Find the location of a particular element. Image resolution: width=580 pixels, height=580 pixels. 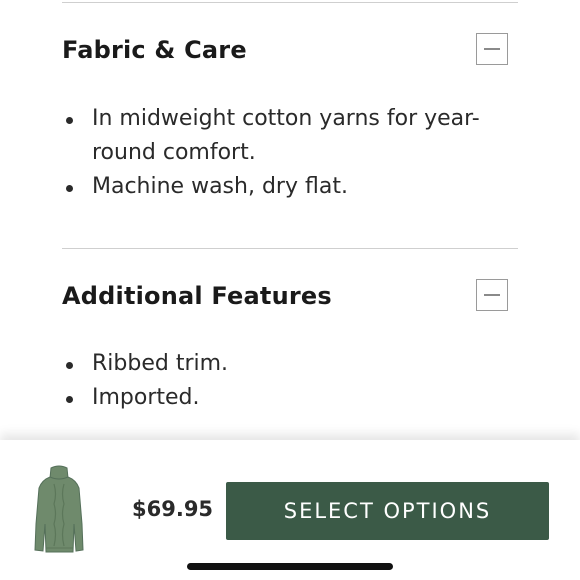

home-indicator is located at coordinates (290, 566).